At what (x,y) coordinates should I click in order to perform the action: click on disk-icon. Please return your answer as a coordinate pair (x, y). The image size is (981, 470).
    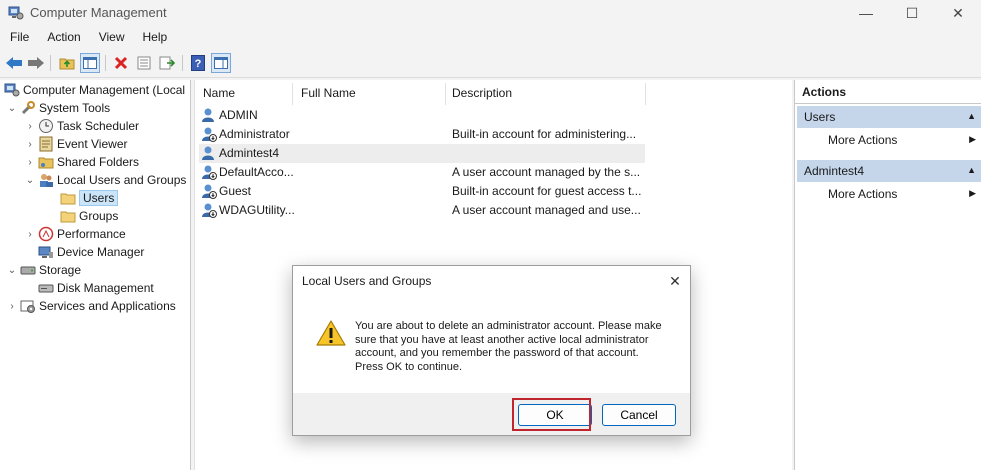
    Looking at the image, I should click on (46, 288).